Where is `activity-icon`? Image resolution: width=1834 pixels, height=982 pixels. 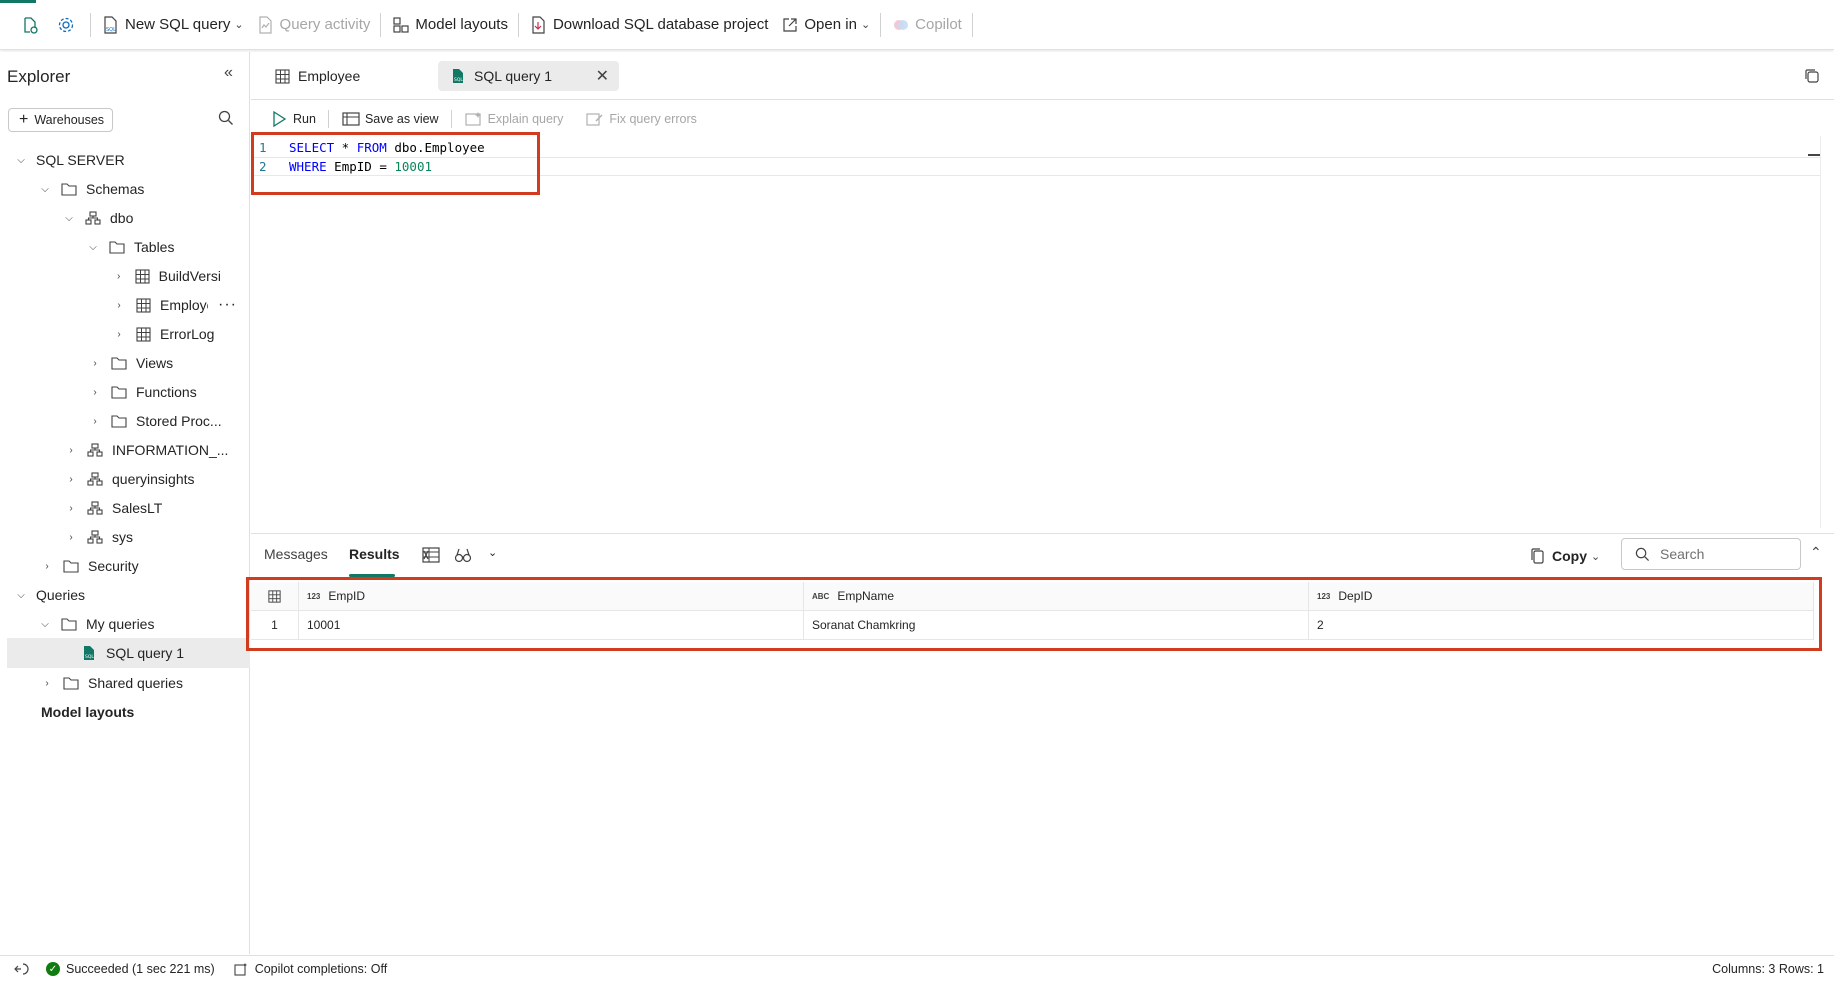
activity-icon is located at coordinates (266, 25).